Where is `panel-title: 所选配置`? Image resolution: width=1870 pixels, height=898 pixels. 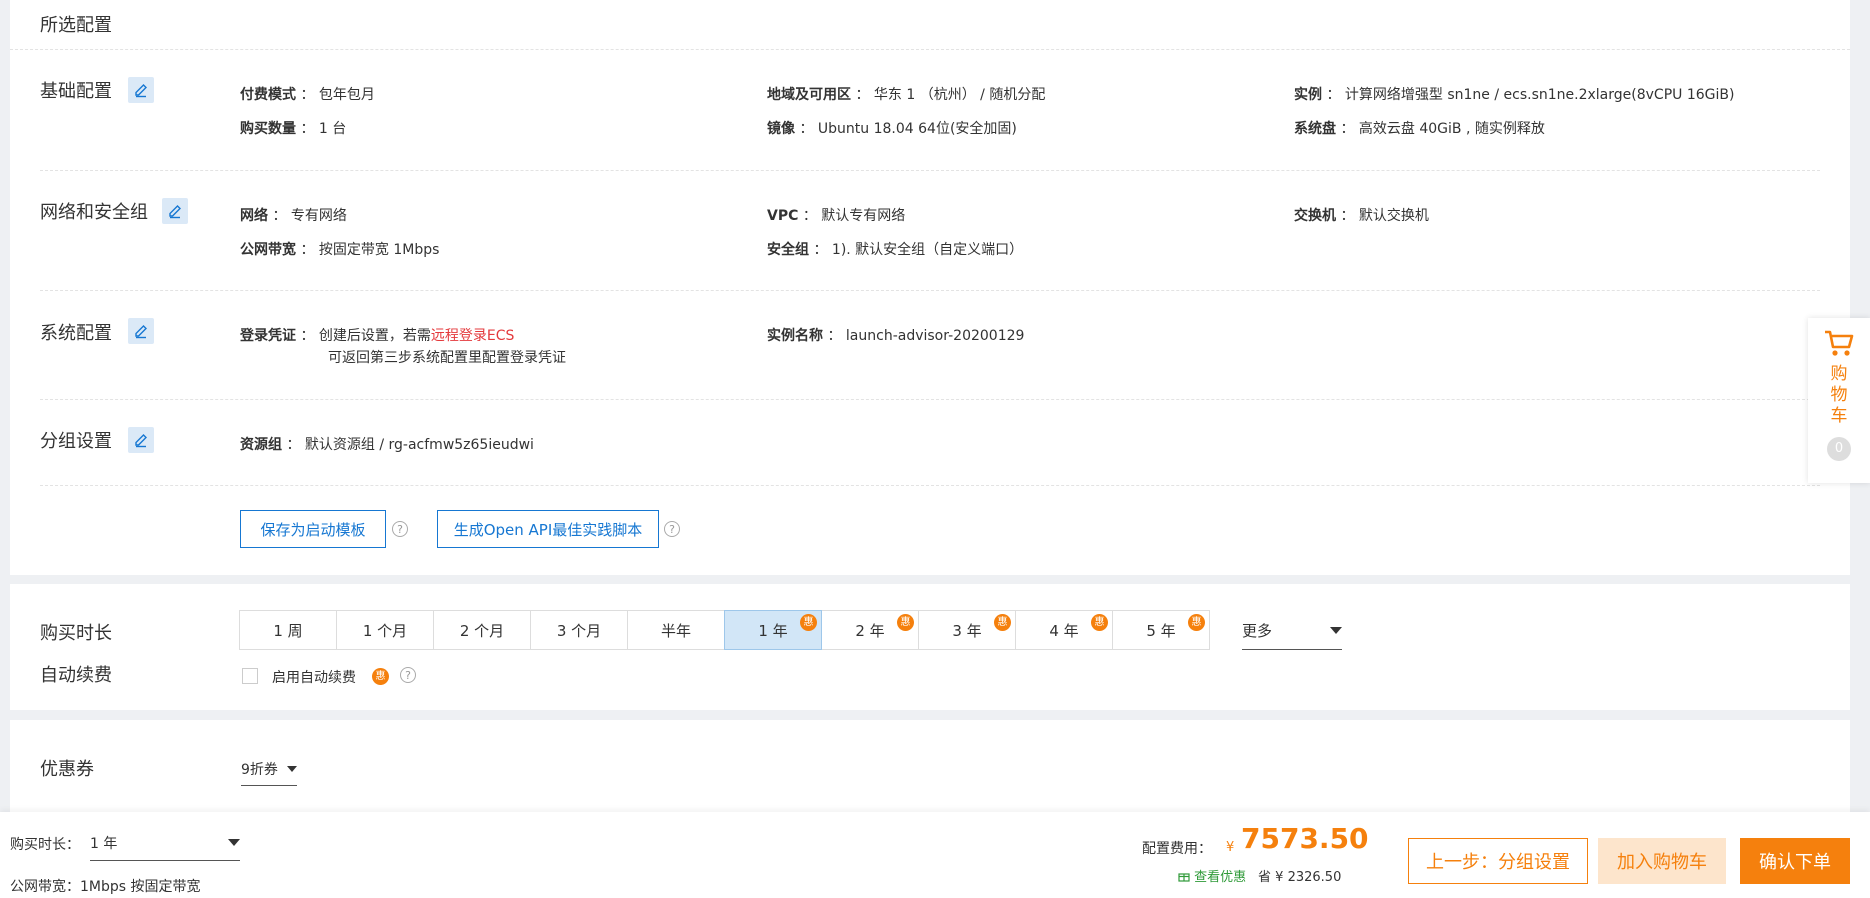 panel-title: 所选配置 is located at coordinates (76, 25).